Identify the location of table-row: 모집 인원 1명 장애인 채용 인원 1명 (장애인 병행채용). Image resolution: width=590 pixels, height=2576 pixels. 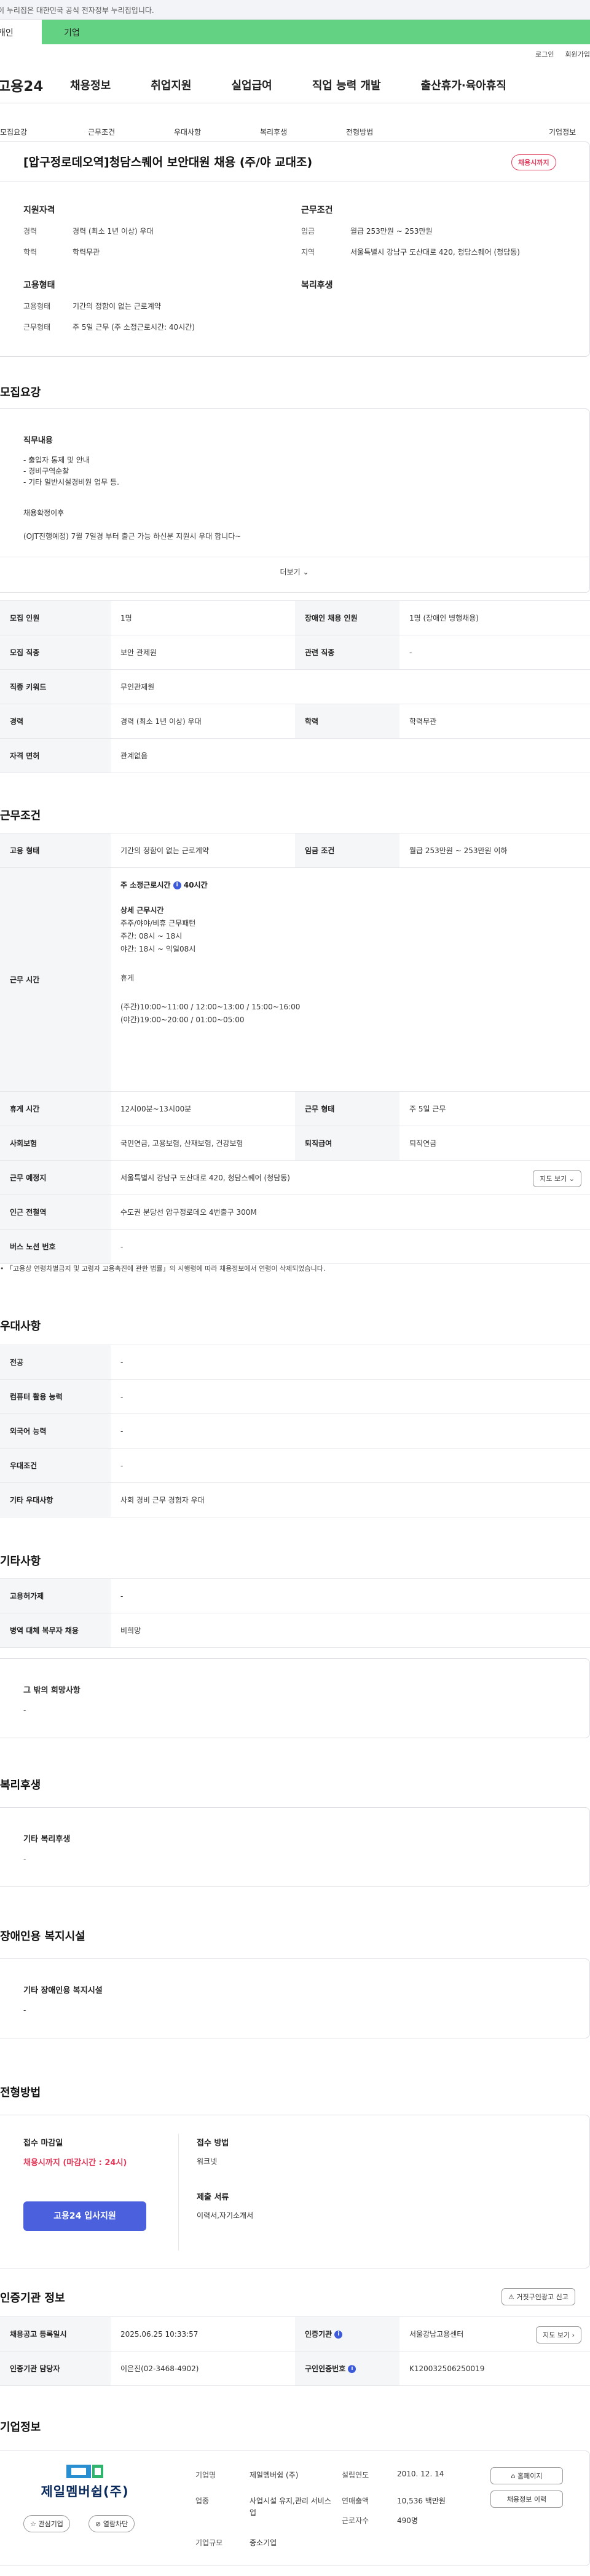
(295, 617).